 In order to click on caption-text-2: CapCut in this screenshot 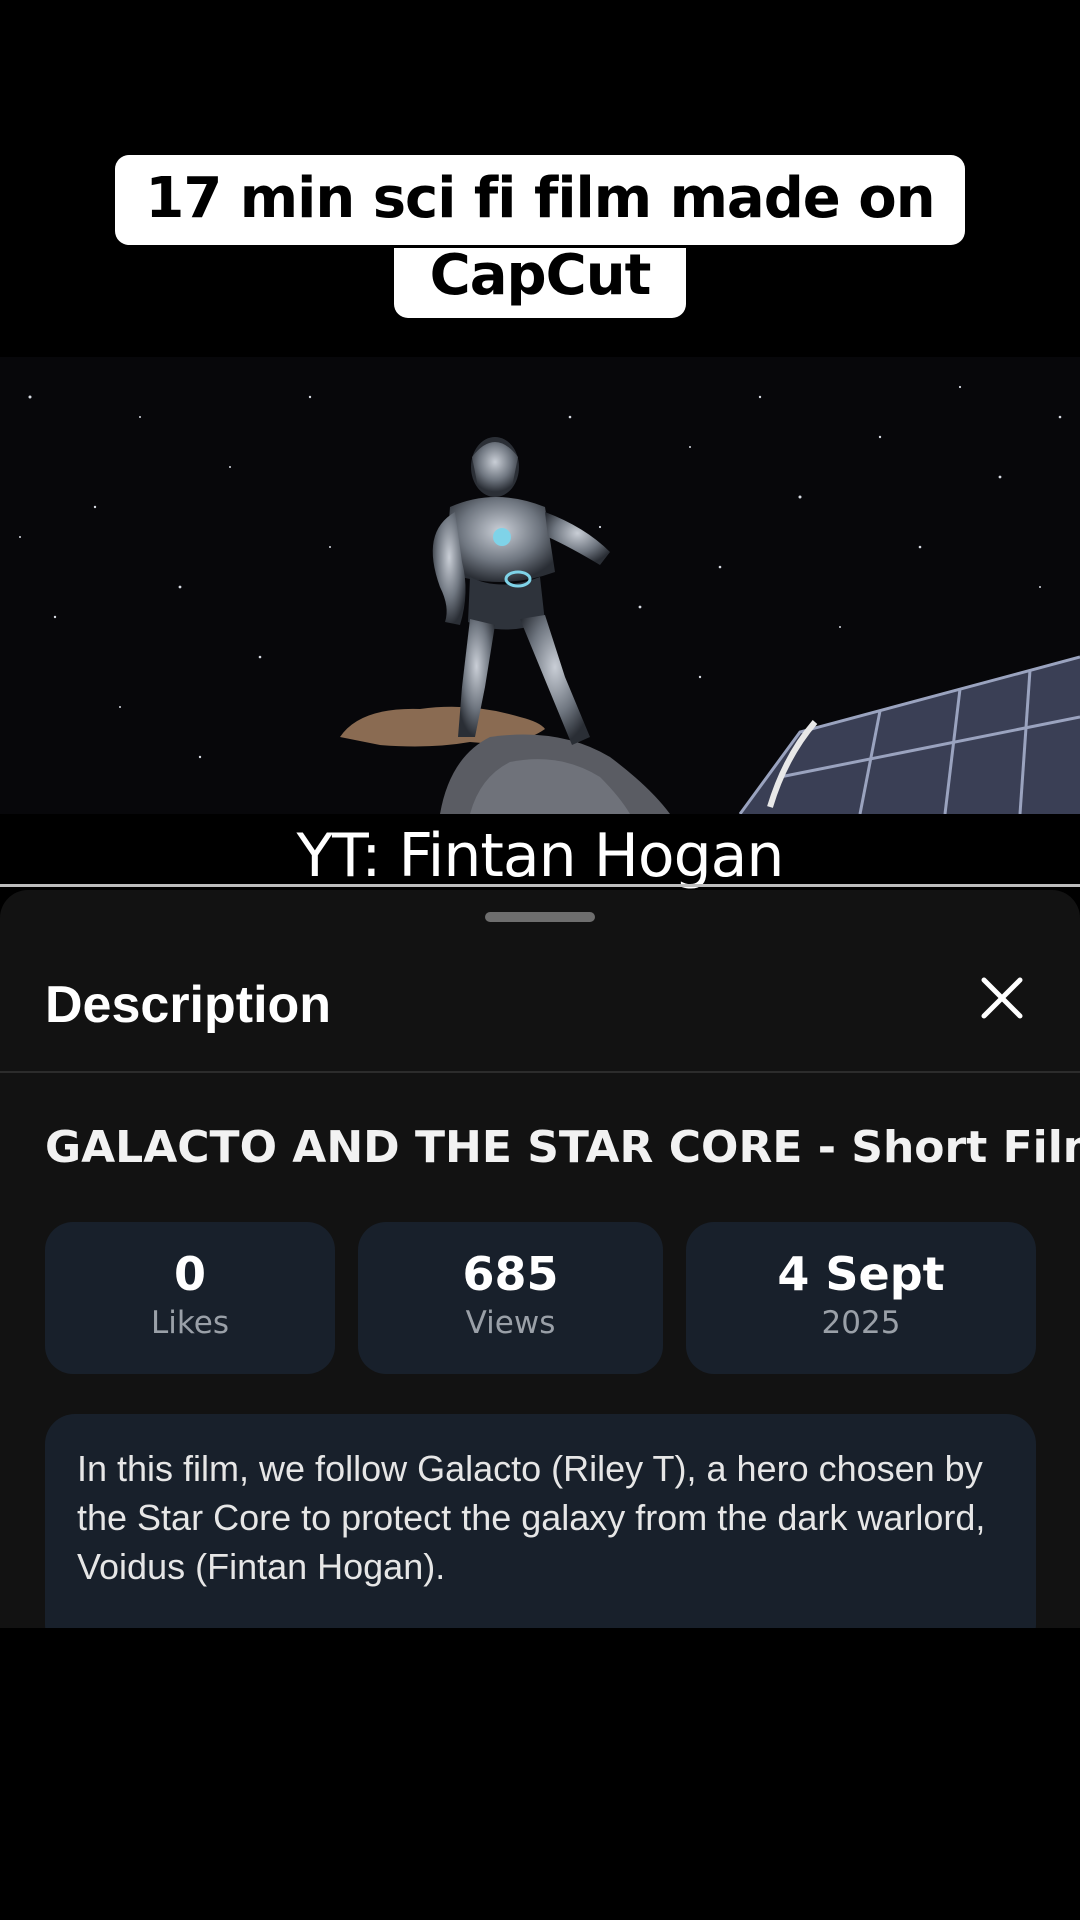, I will do `click(540, 283)`.